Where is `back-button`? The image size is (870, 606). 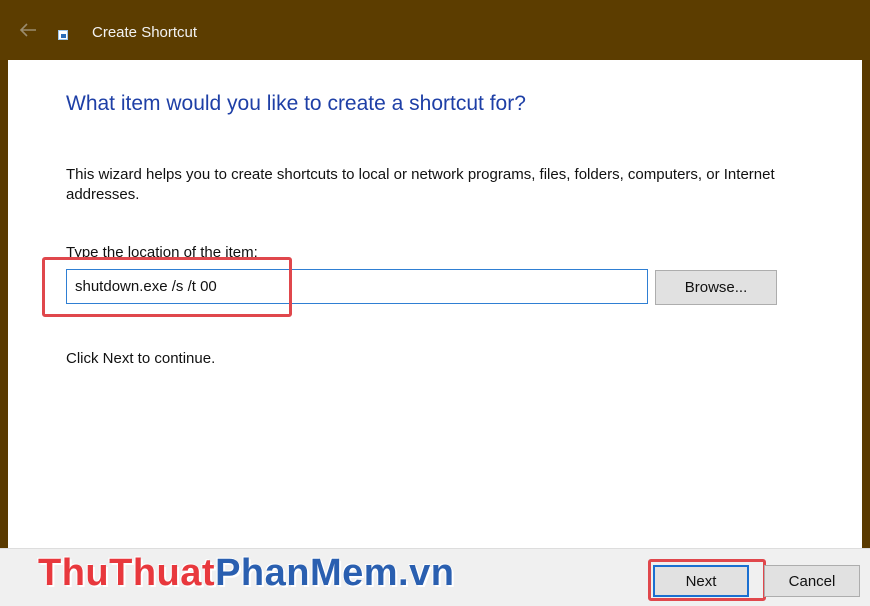
back-button is located at coordinates (28, 30).